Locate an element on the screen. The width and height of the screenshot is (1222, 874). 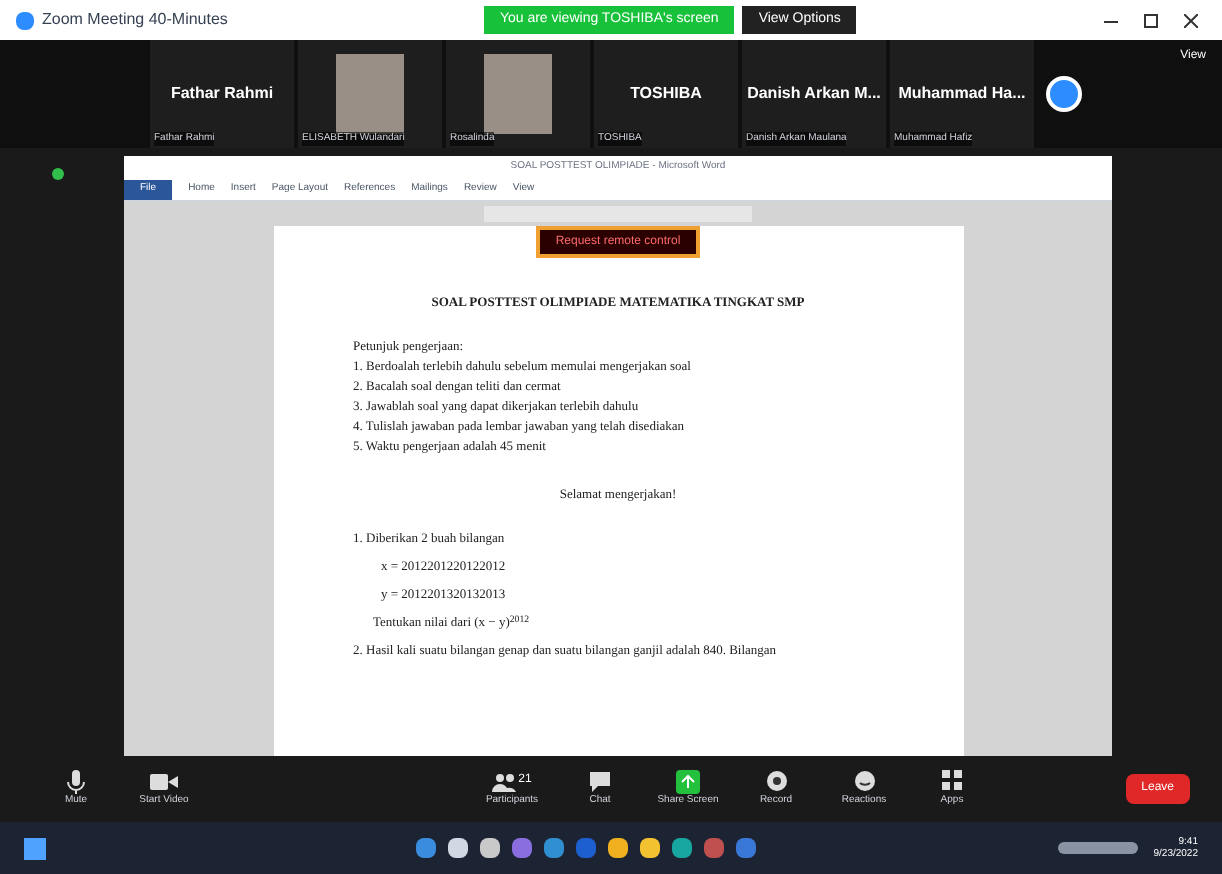
microphone-icon is located at coordinates (76, 781).